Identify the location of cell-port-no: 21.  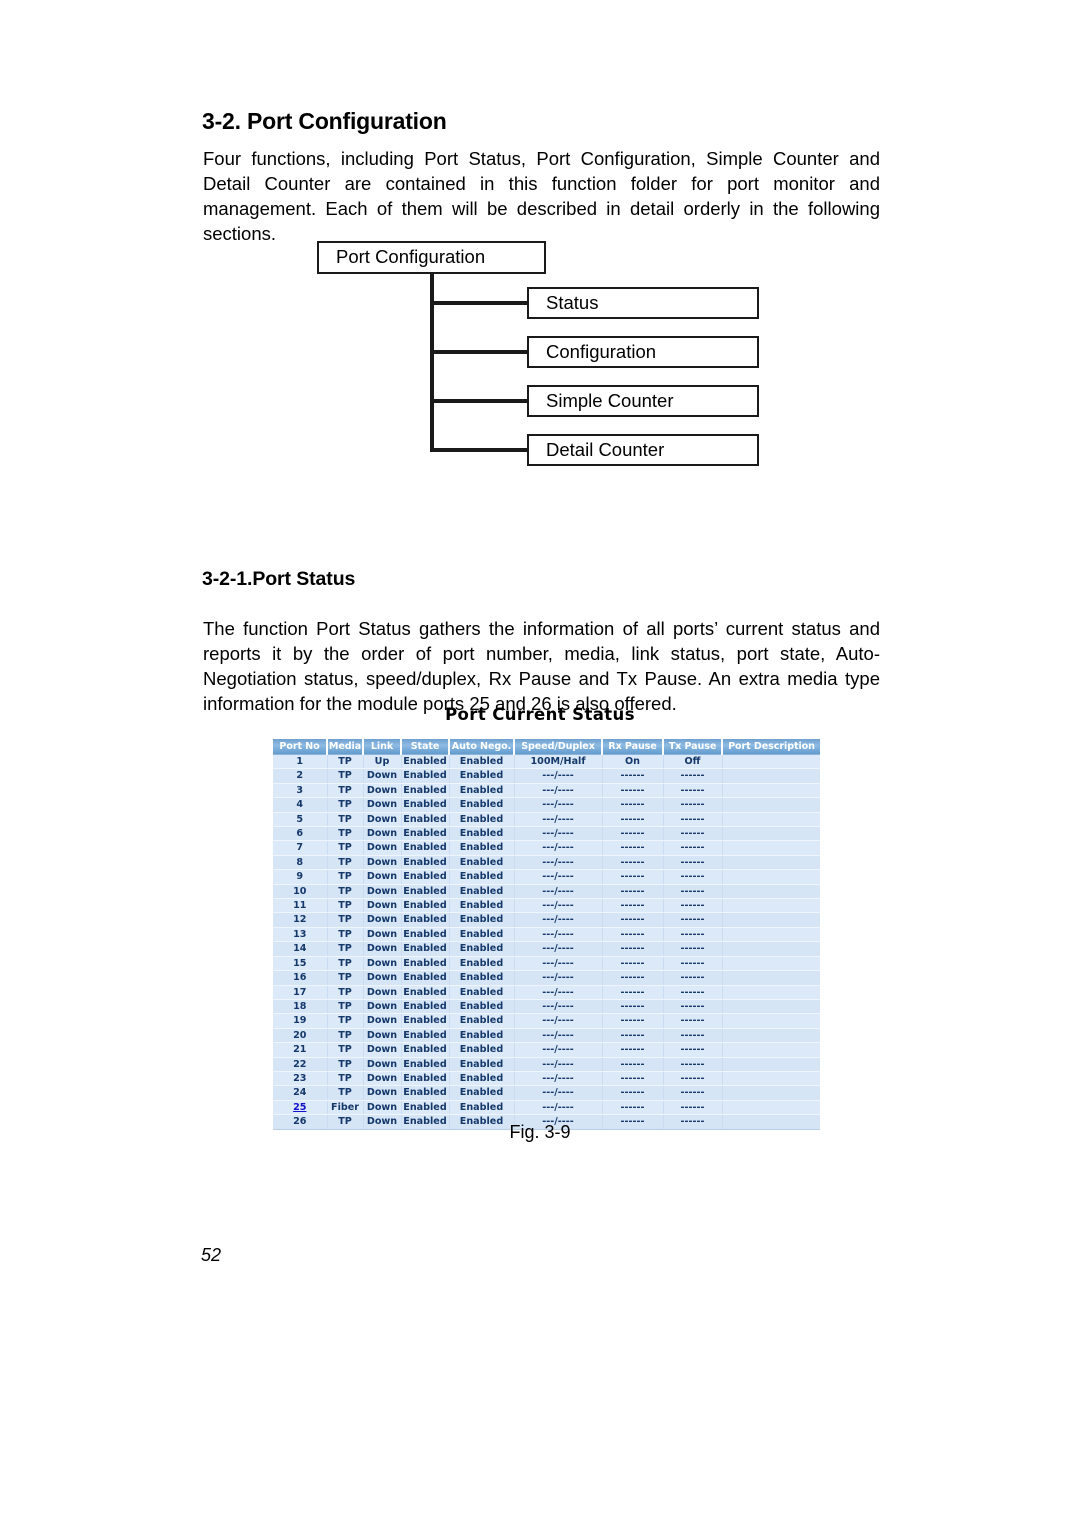
(300, 1050).